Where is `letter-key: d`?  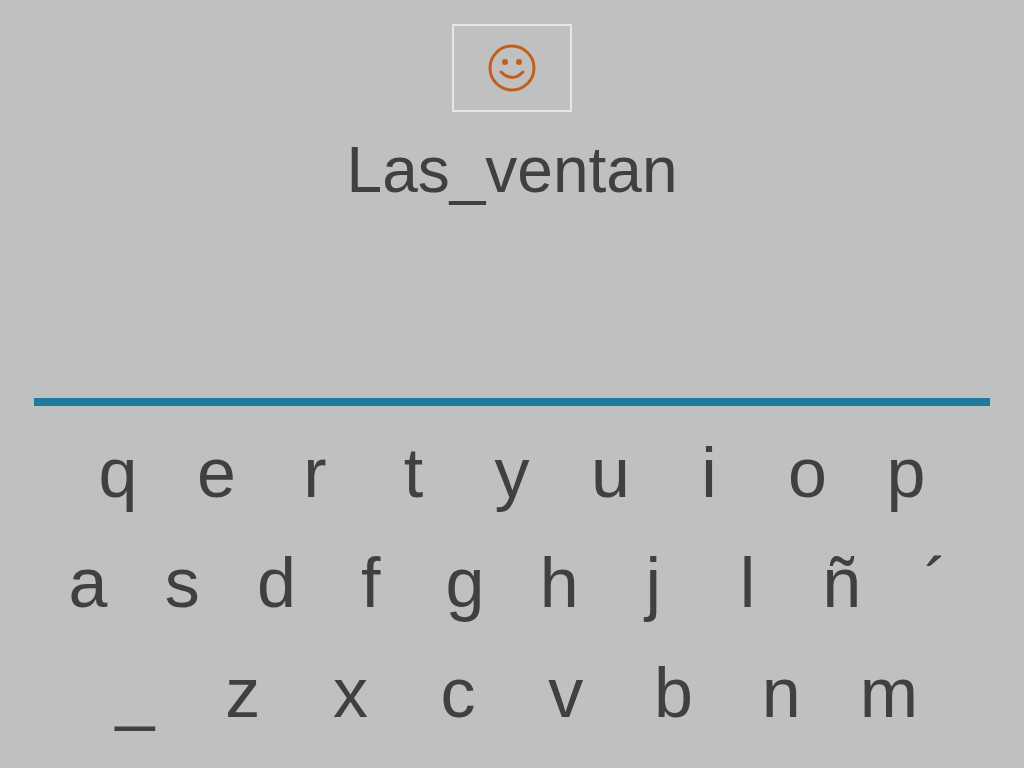
letter-key: d is located at coordinates (276, 583).